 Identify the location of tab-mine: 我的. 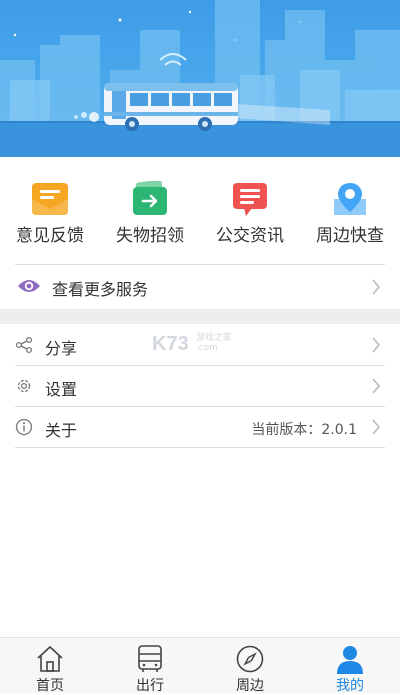
(350, 666).